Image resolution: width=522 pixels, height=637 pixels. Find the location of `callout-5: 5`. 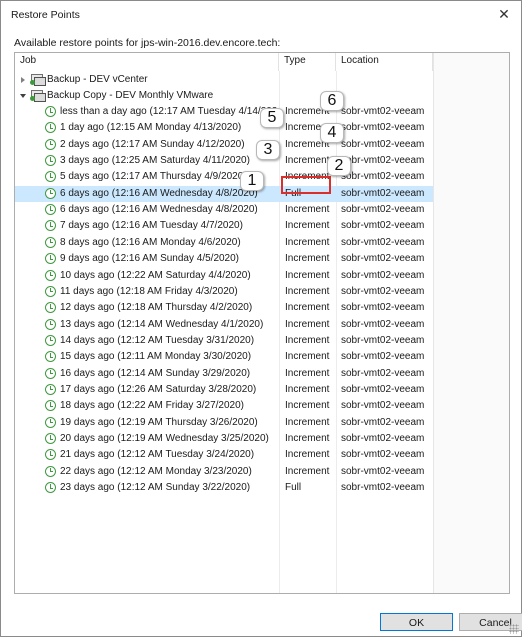

callout-5: 5 is located at coordinates (272, 118).